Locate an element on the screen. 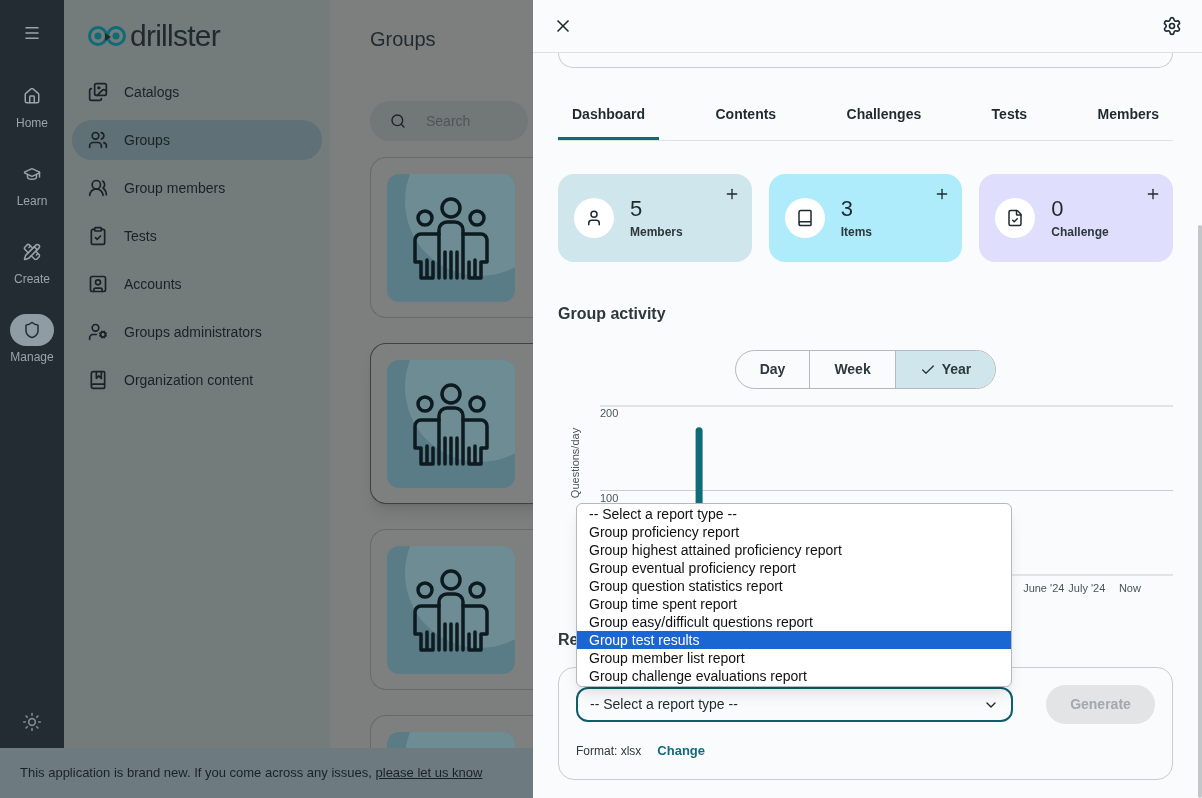  report-option: -- Select a report type -- is located at coordinates (794, 514).